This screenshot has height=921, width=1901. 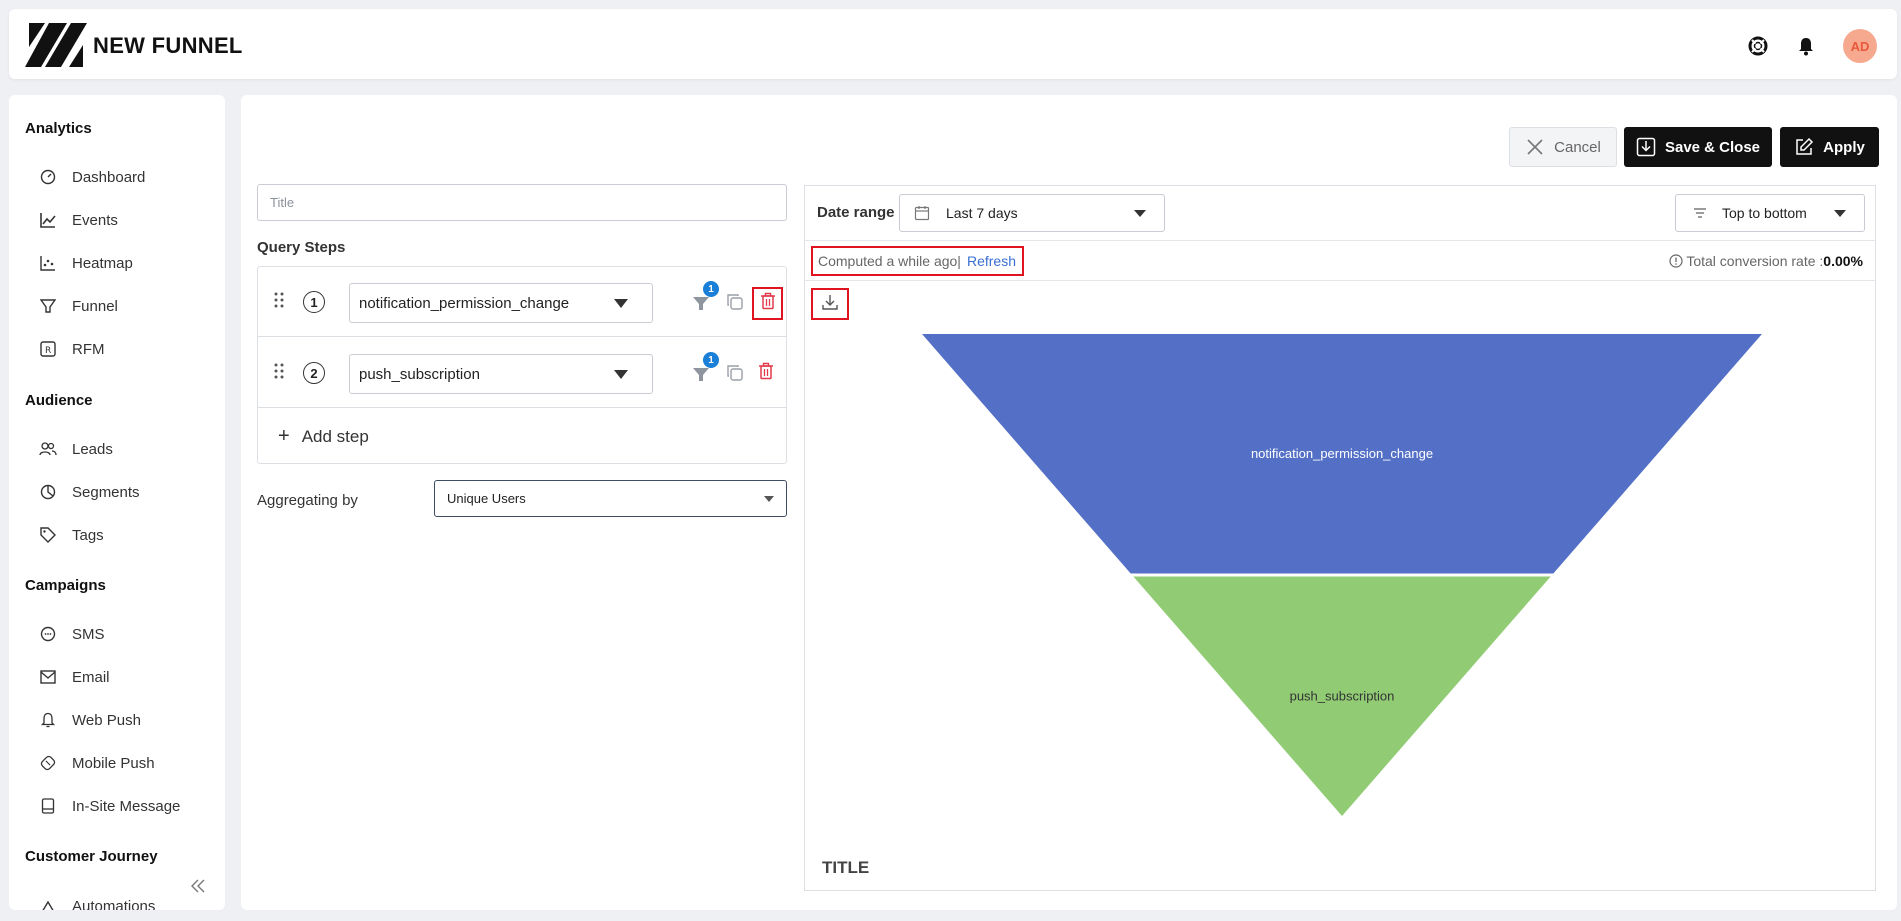 What do you see at coordinates (1860, 46) in the screenshot?
I see `avatar: AD` at bounding box center [1860, 46].